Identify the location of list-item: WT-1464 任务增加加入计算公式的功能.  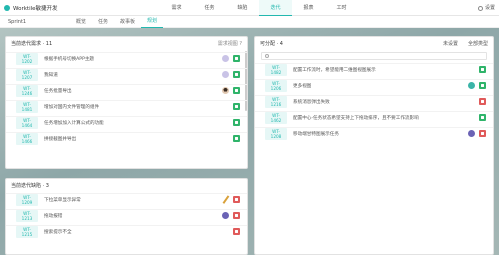
(126, 122).